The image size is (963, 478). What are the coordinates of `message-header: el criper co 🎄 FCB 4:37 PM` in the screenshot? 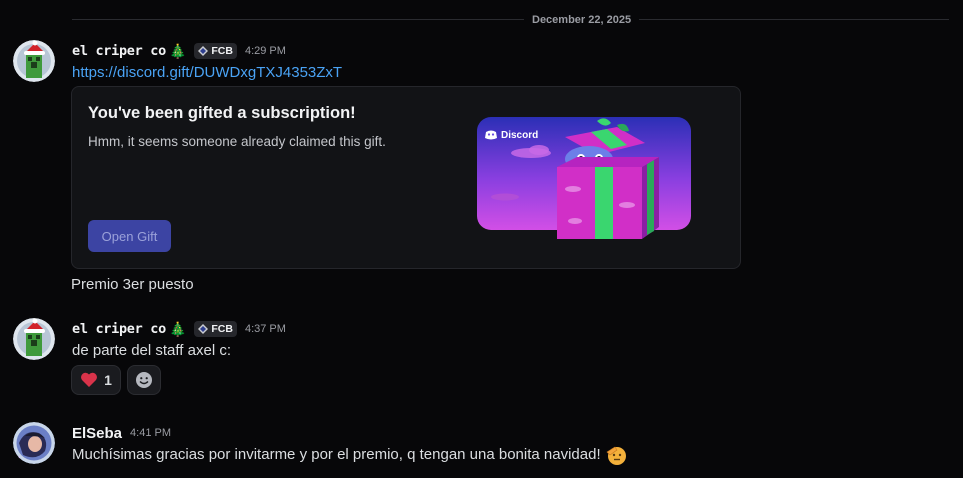 It's located at (179, 329).